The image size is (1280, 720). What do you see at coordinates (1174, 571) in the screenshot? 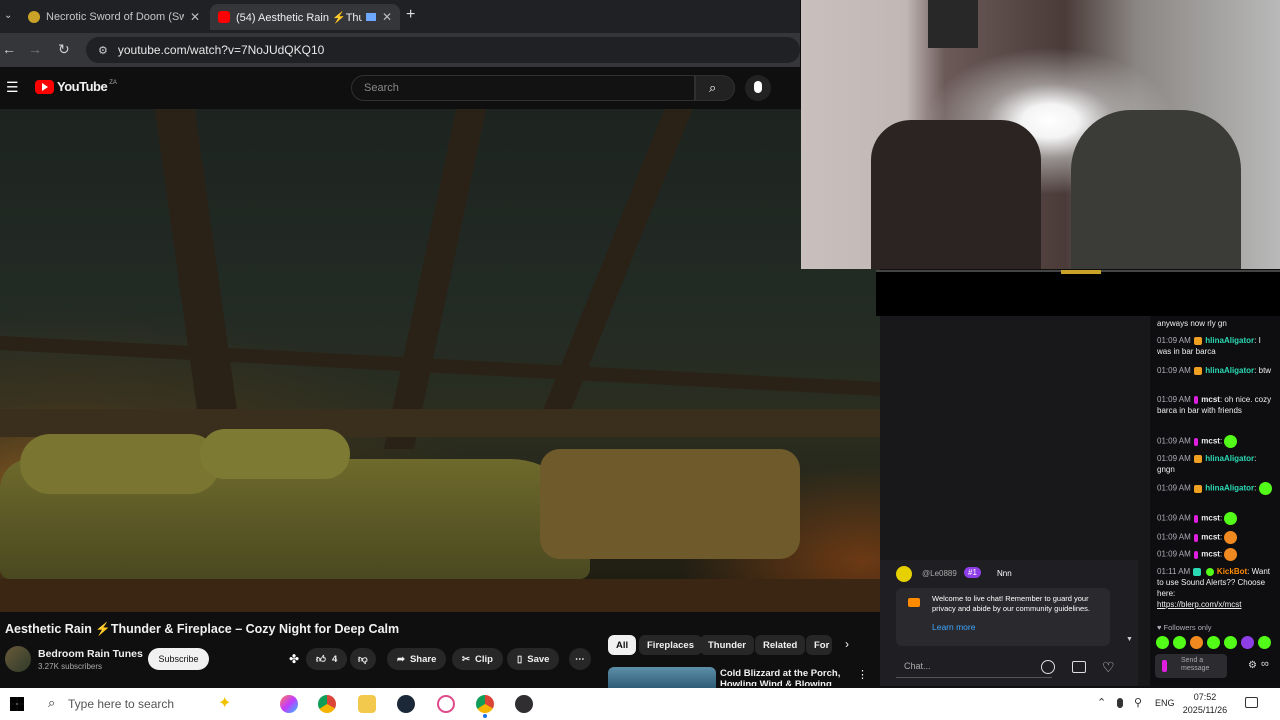
I see `chat-timestamp: 01:11 AM` at bounding box center [1174, 571].